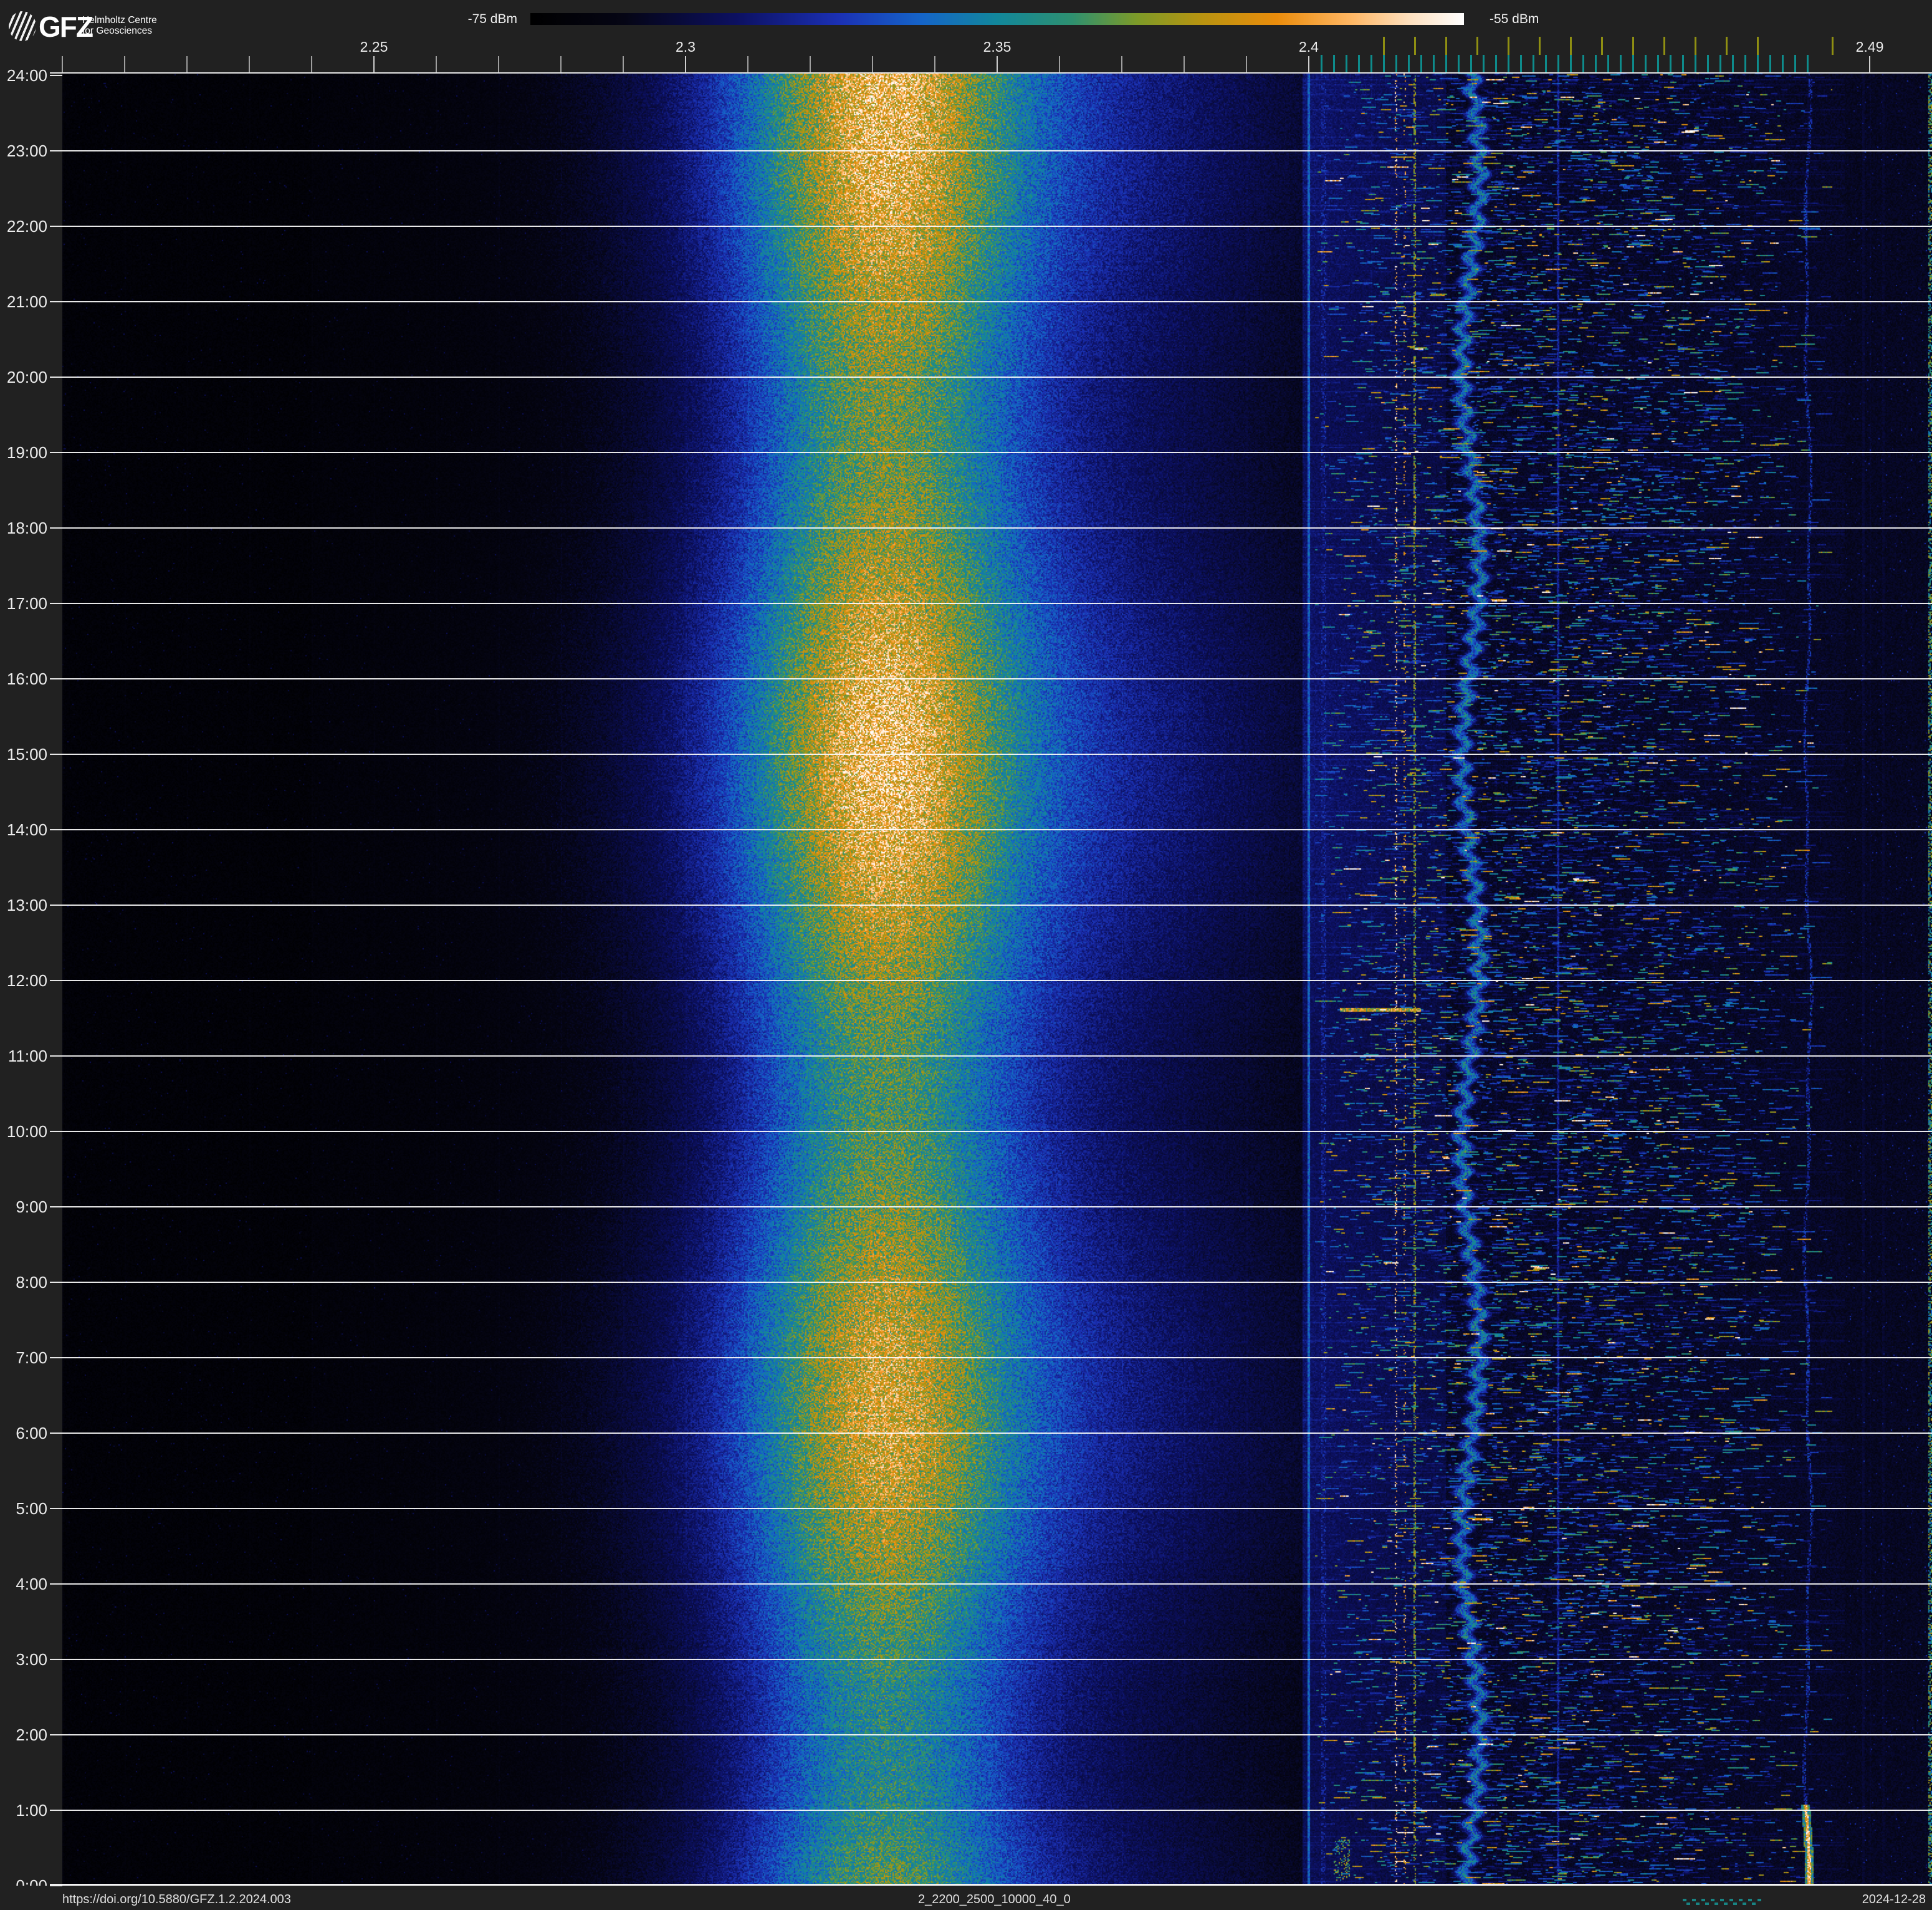 Image resolution: width=1932 pixels, height=1910 pixels. I want to click on time-axis-label: 20:00, so click(26, 377).